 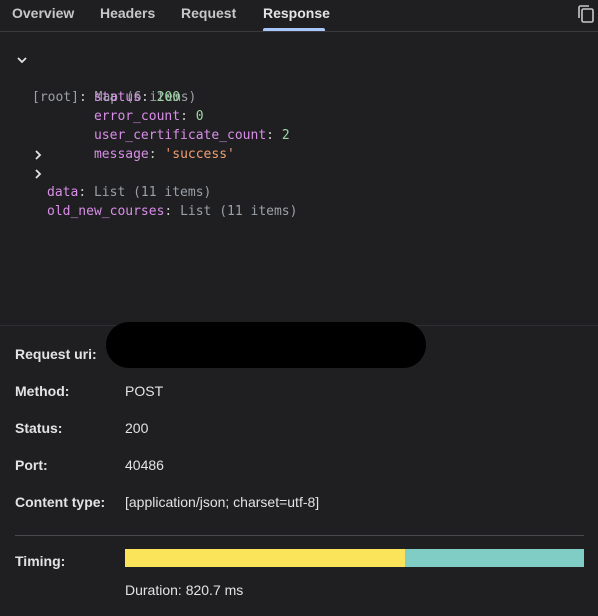 What do you see at coordinates (121, 154) in the screenshot?
I see `field-key: message` at bounding box center [121, 154].